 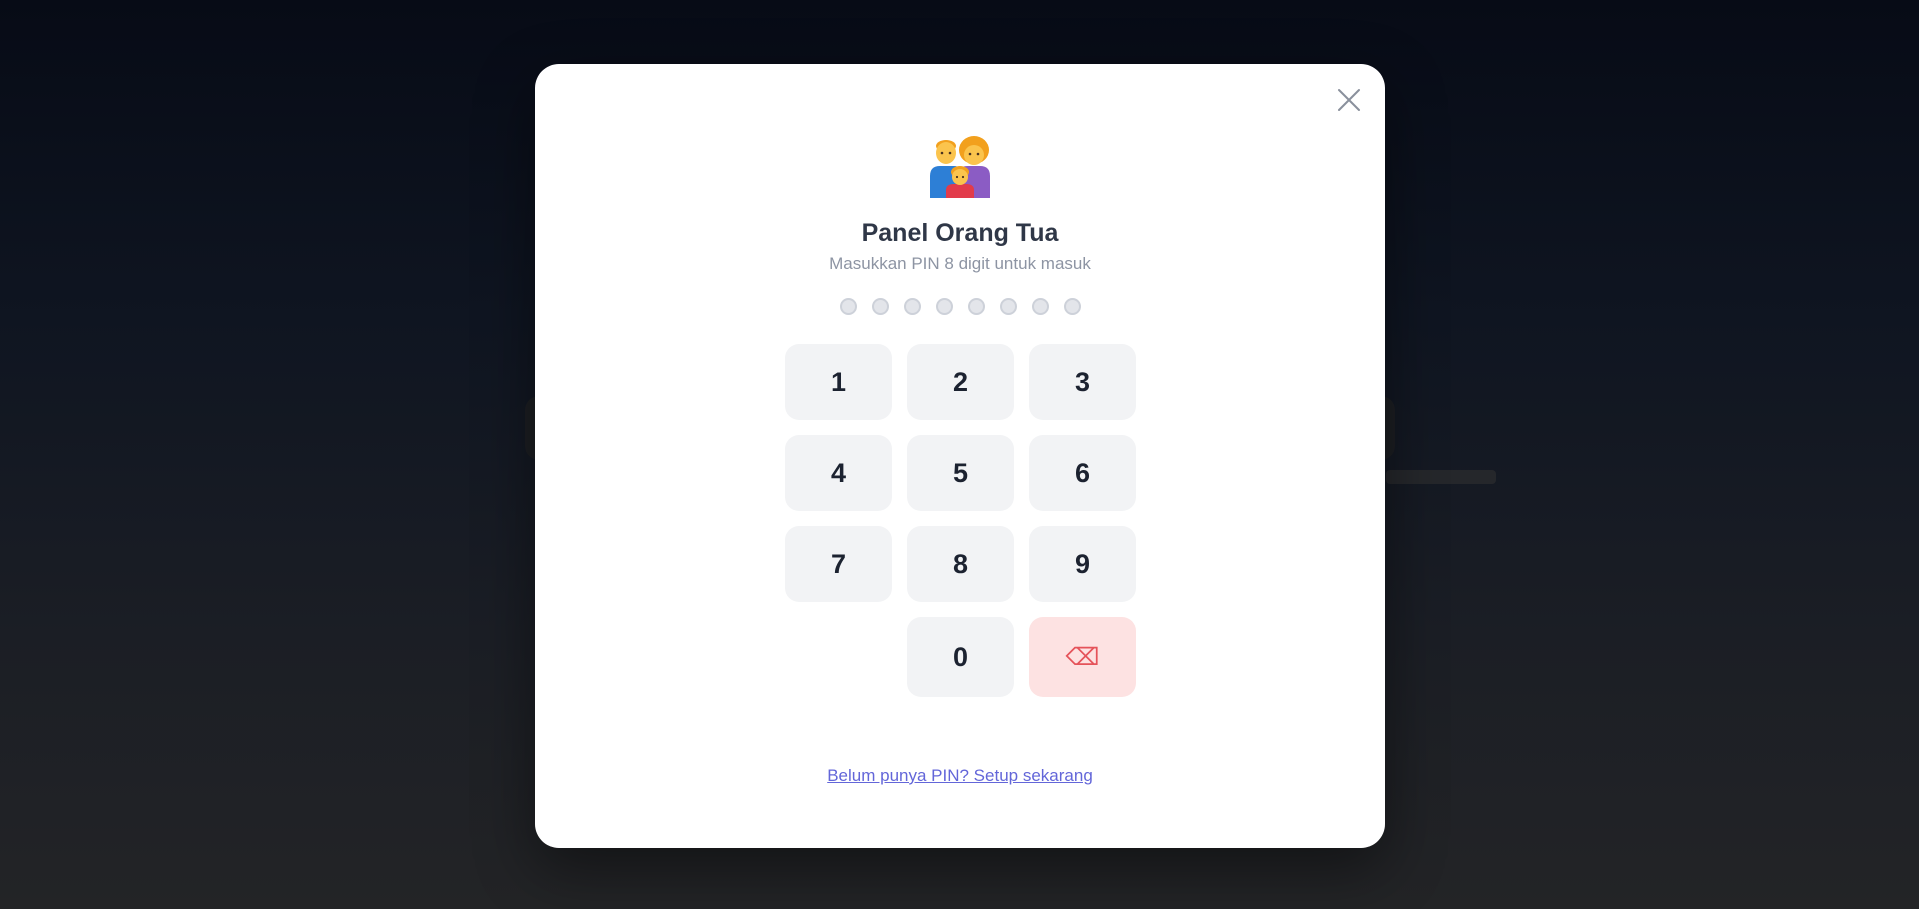 I want to click on close-button, so click(x=1349, y=100).